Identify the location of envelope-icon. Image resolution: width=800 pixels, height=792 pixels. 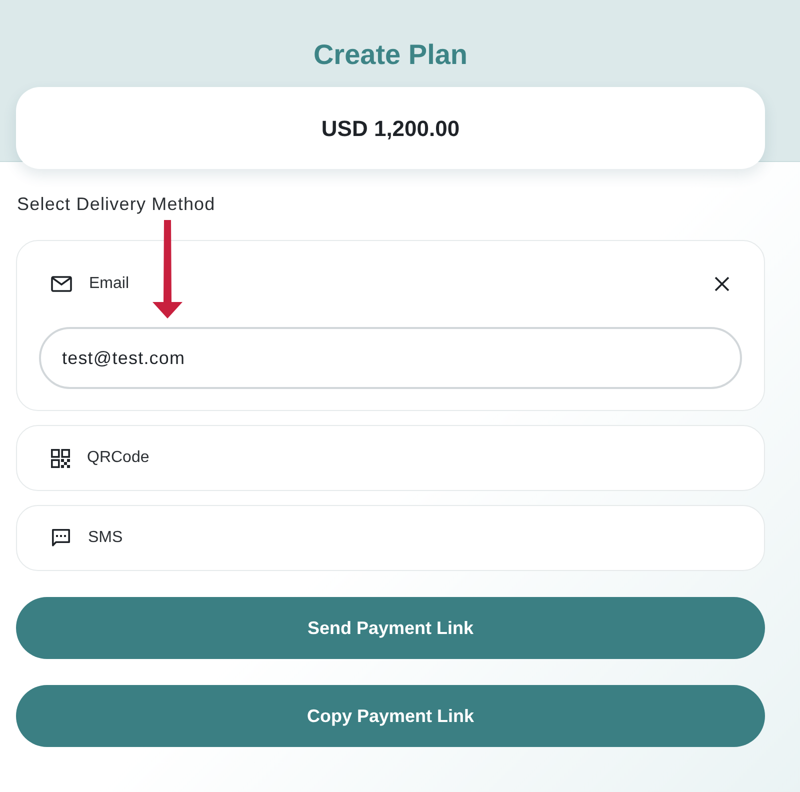
(61, 284).